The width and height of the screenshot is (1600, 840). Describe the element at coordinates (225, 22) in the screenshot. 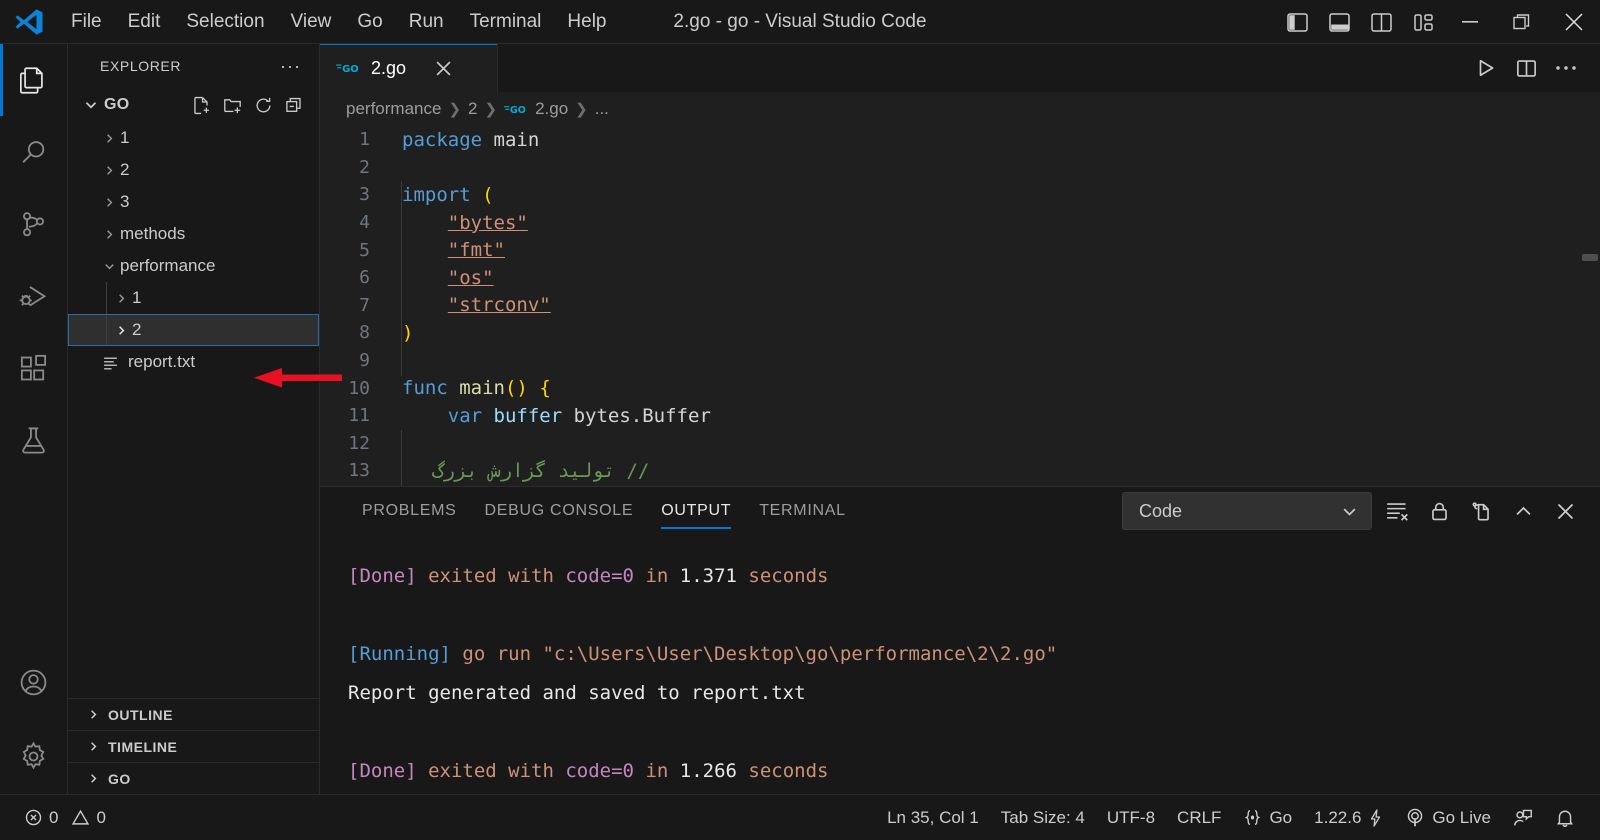

I see `menu-selection: Selection` at that location.